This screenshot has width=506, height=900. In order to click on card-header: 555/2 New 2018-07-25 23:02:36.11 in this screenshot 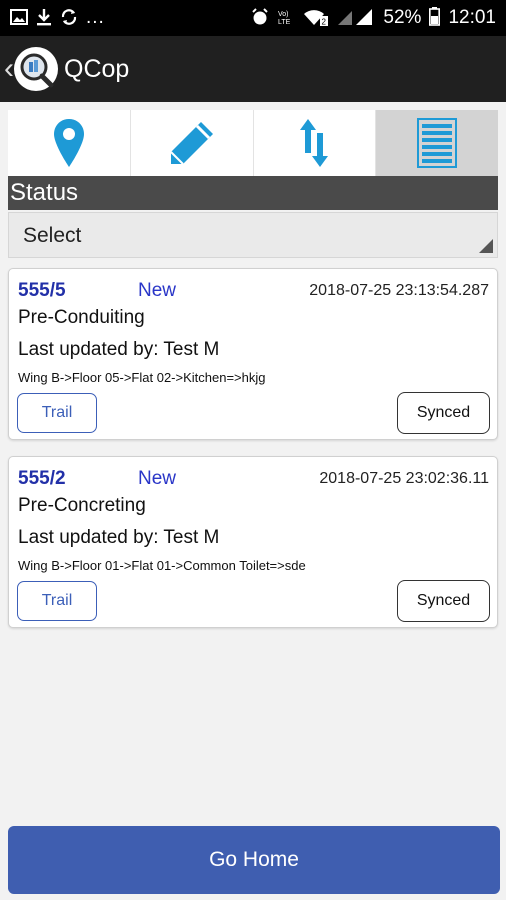, I will do `click(253, 479)`.